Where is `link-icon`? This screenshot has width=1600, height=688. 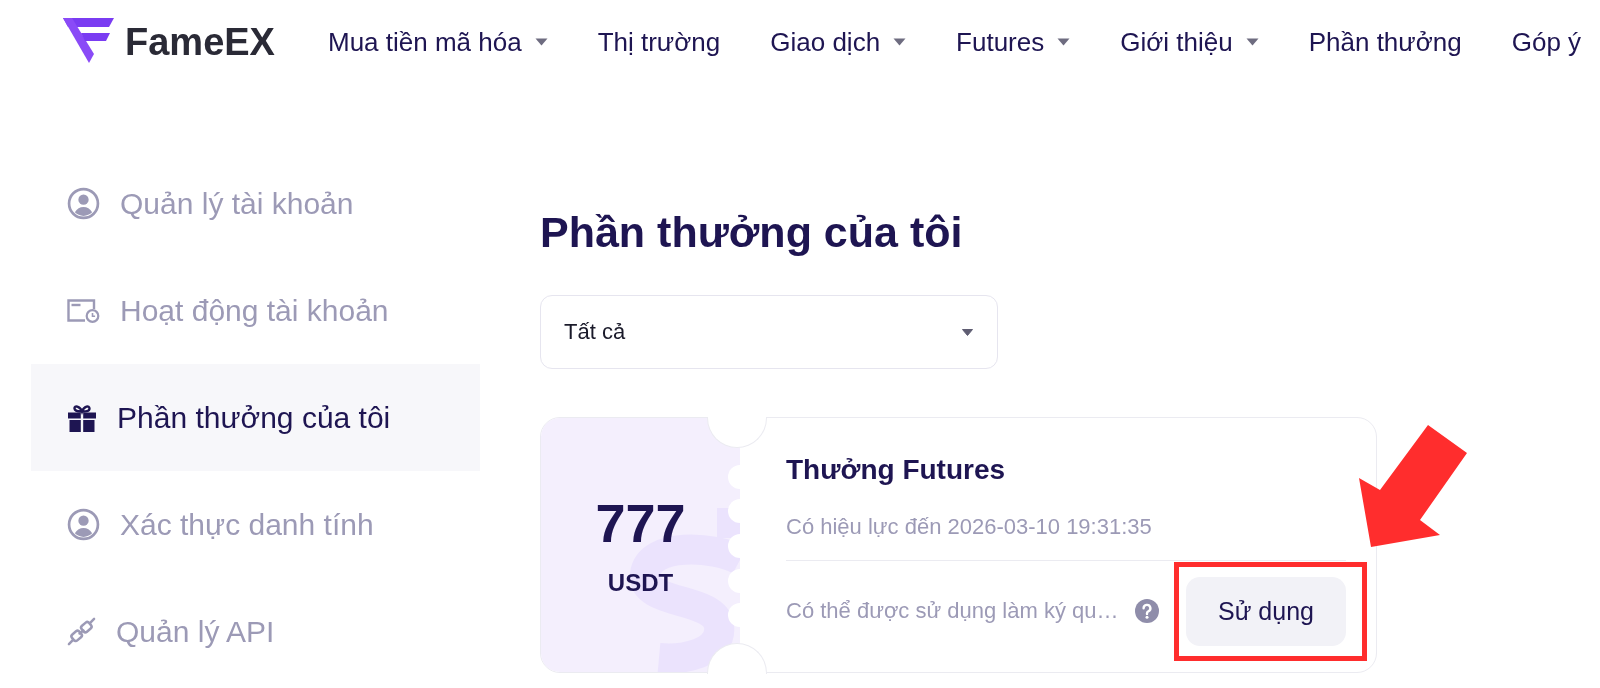 link-icon is located at coordinates (81, 631).